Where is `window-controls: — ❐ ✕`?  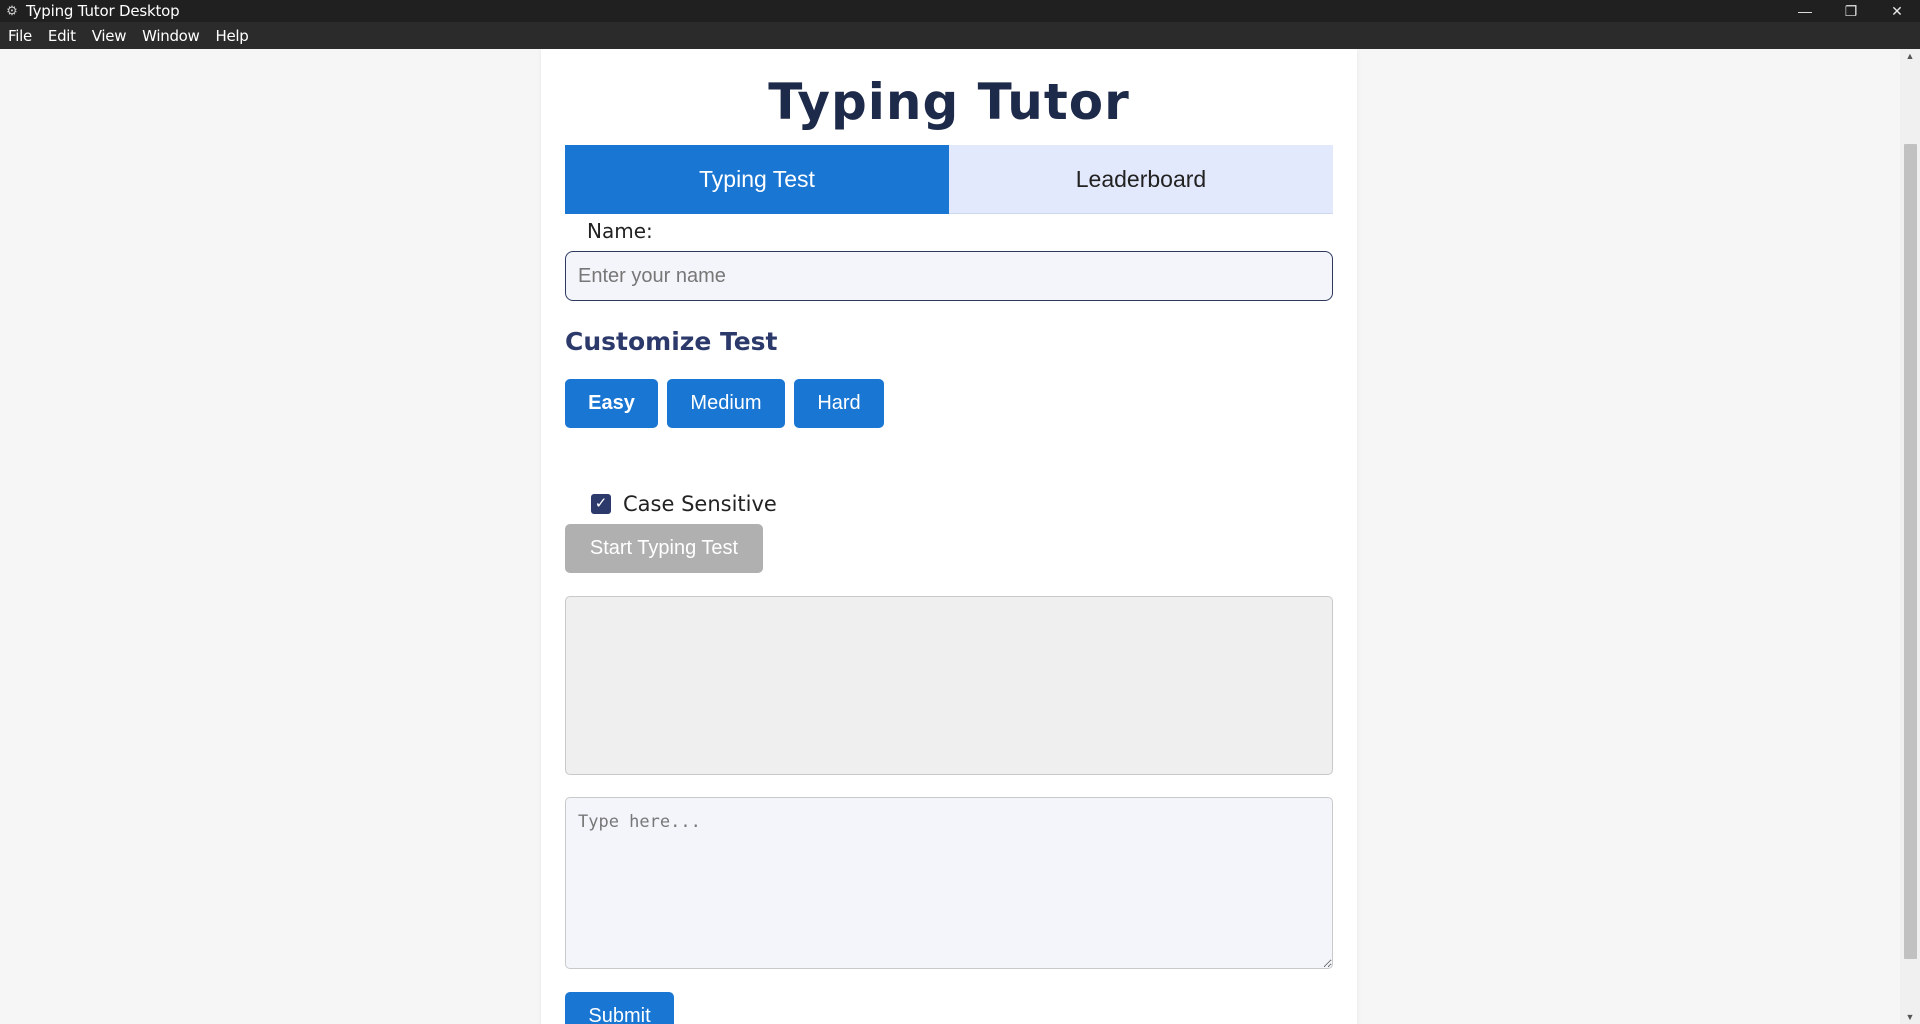
window-controls: — ❐ ✕ is located at coordinates (1851, 11).